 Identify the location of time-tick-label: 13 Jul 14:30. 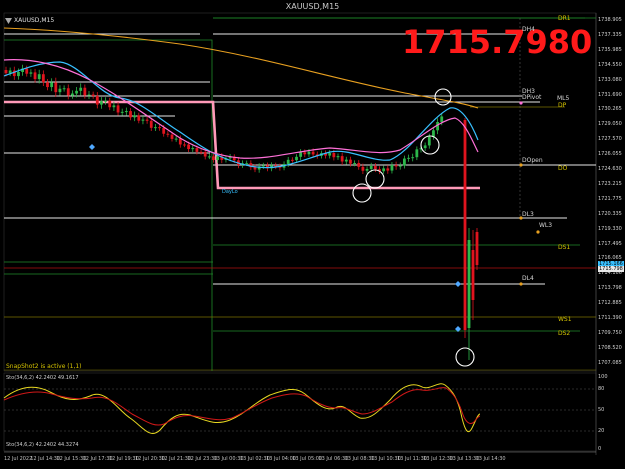
(490, 459).